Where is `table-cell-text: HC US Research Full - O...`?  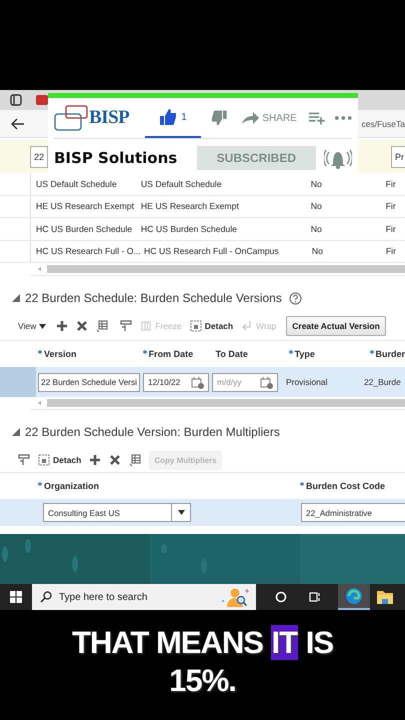
table-cell-text: HC US Research Full - O... is located at coordinates (87, 251).